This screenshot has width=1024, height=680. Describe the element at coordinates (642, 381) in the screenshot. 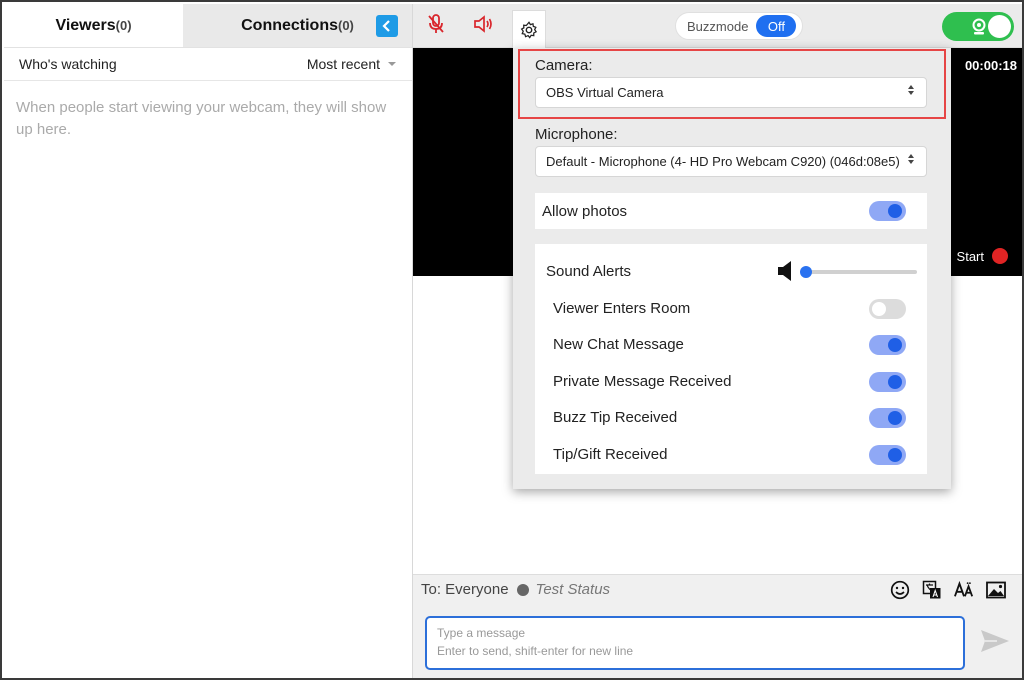

I see `alert-label: Private Message Received` at that location.